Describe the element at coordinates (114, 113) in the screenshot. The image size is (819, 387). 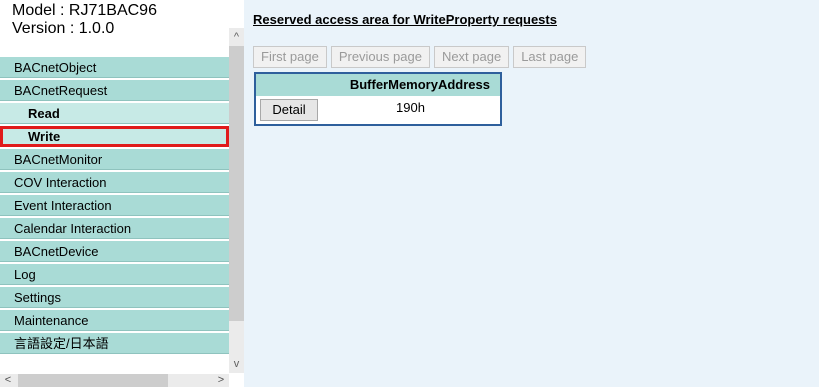
I see `menu-item-read: Read` at that location.